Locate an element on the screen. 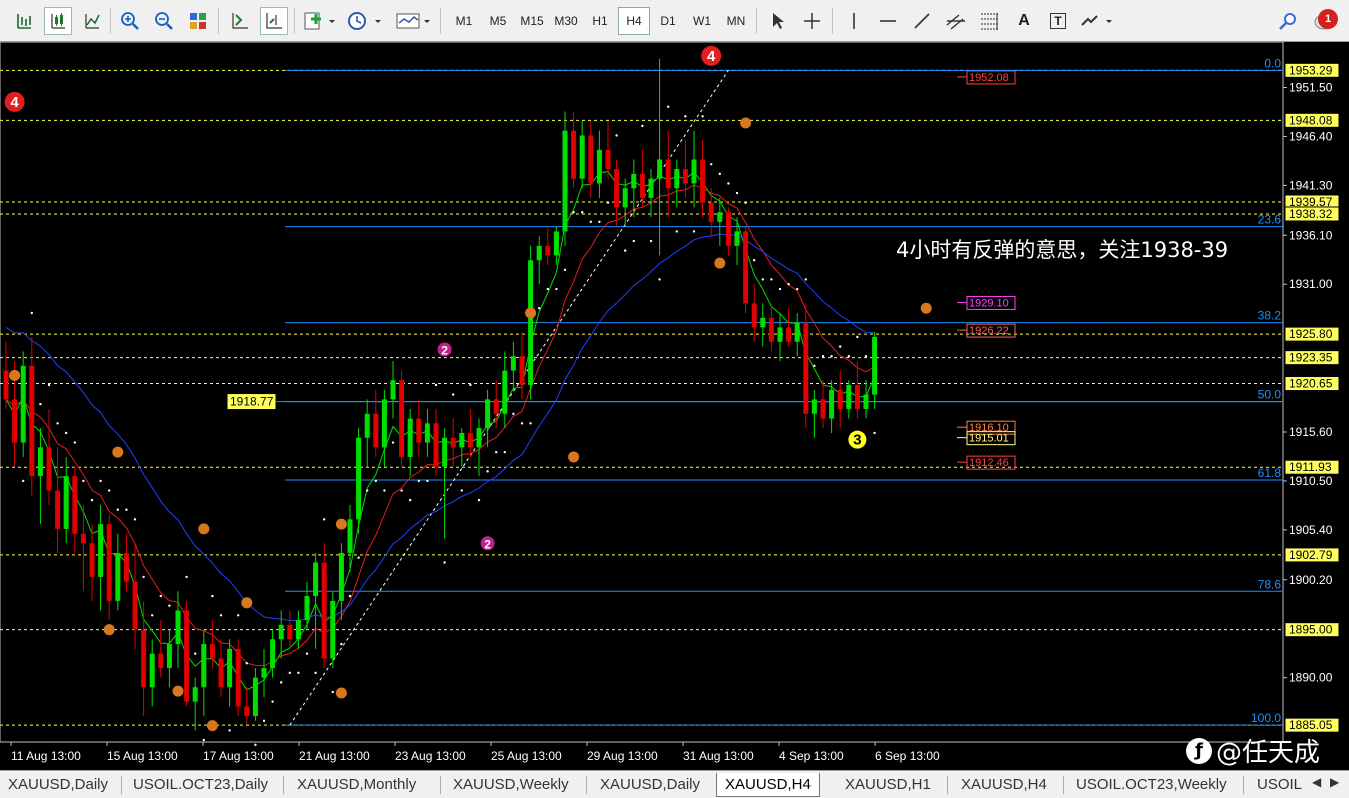 The height and width of the screenshot is (798, 1349). cursor-arrow-icon is located at coordinates (778, 21).